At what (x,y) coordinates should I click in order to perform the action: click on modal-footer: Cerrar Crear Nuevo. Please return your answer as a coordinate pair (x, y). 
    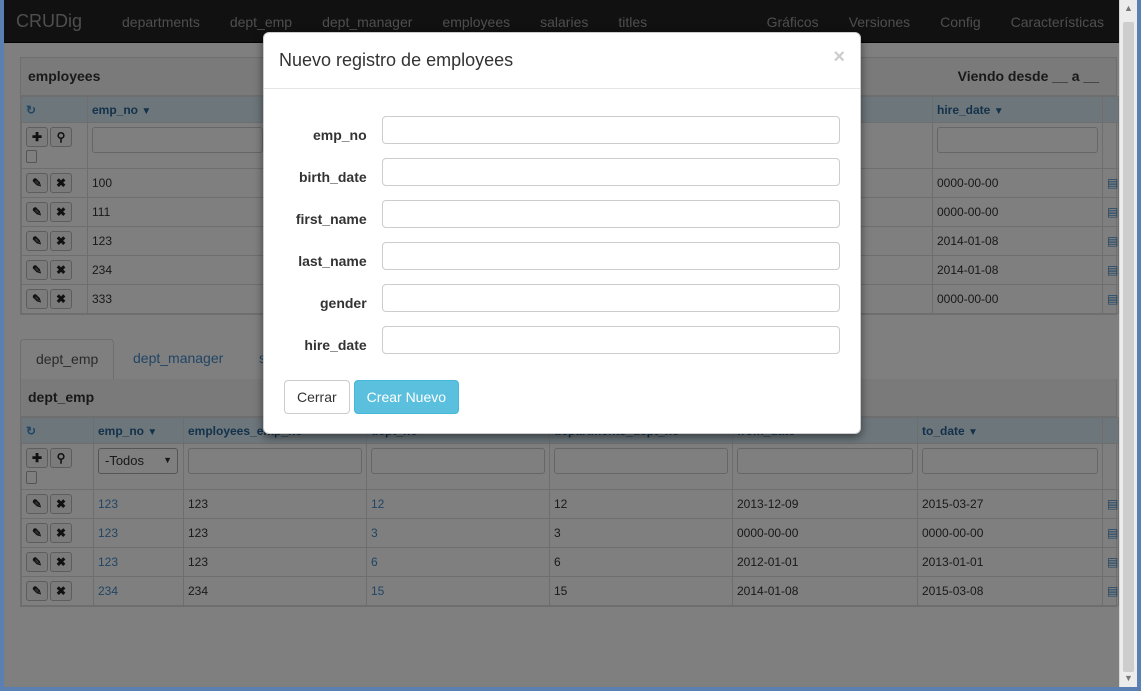
    Looking at the image, I should click on (372, 397).